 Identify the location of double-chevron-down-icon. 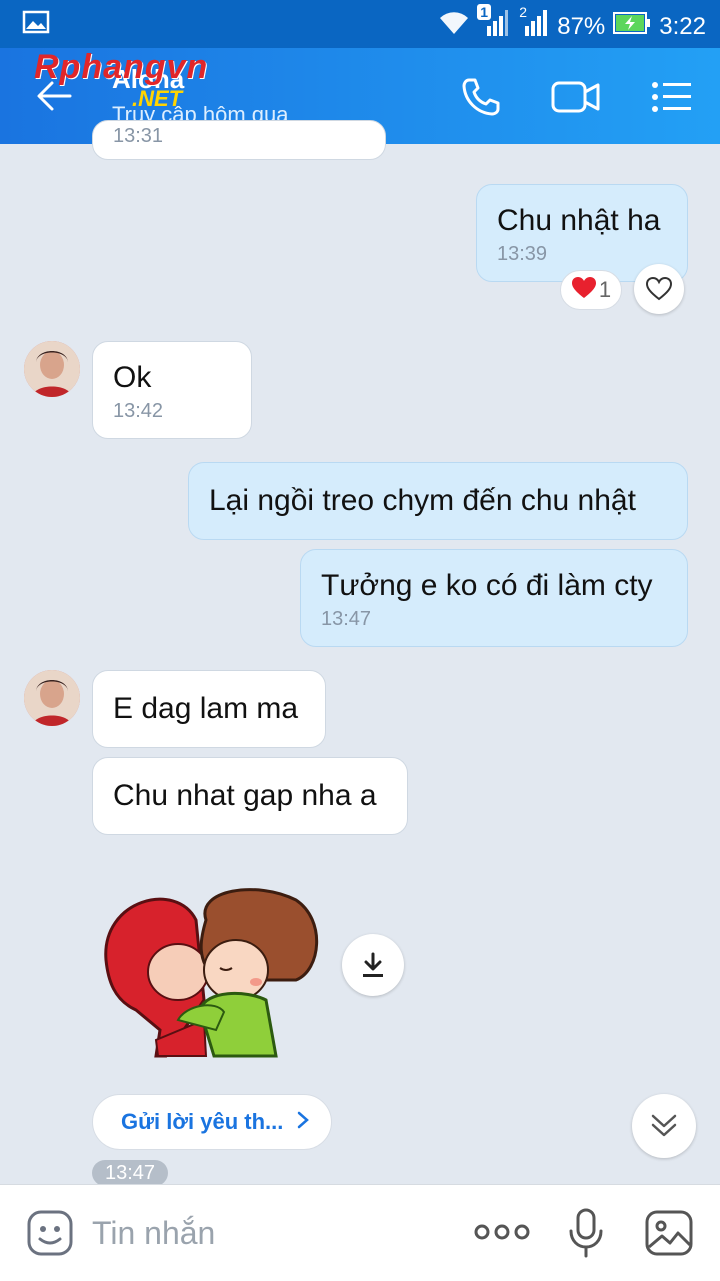
(664, 1125).